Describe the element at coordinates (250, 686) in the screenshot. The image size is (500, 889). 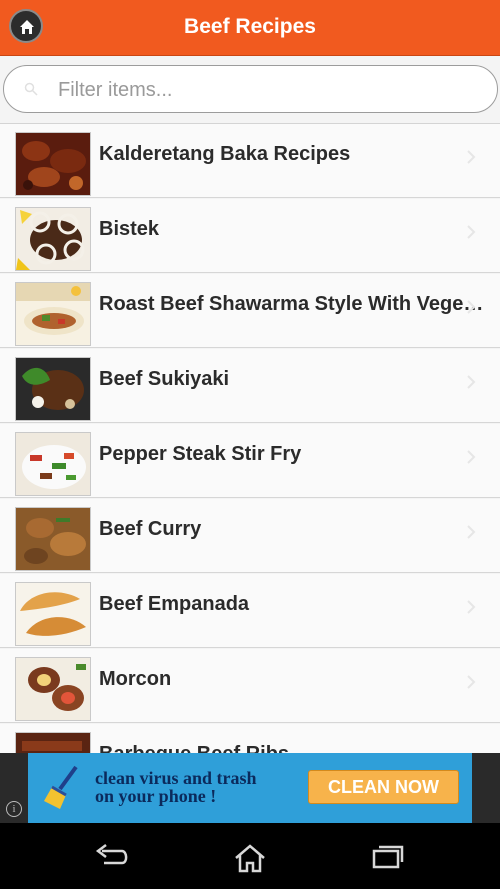
I see `list-item: Morcon` at that location.